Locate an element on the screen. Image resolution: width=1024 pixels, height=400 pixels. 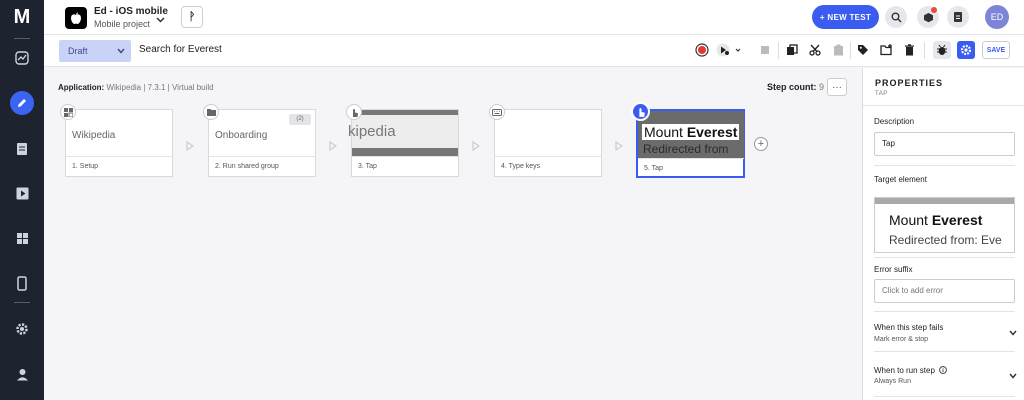
keyboard-icon is located at coordinates (497, 112).